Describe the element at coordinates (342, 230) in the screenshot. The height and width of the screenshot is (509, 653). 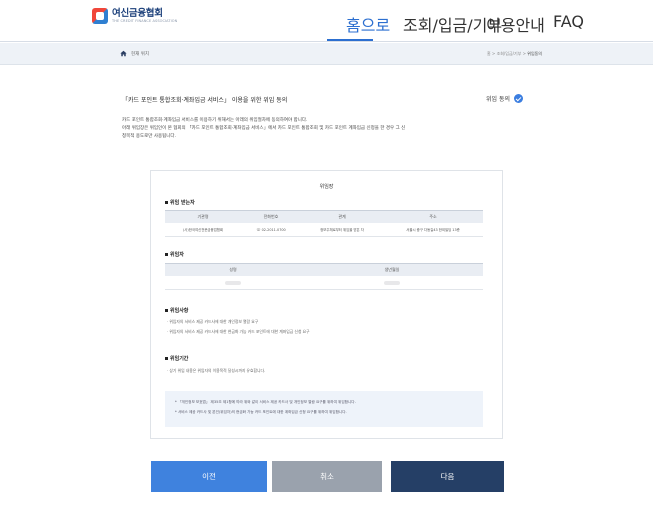
I see `table-cell: 정보주체로부터 위임을 받은 자` at that location.